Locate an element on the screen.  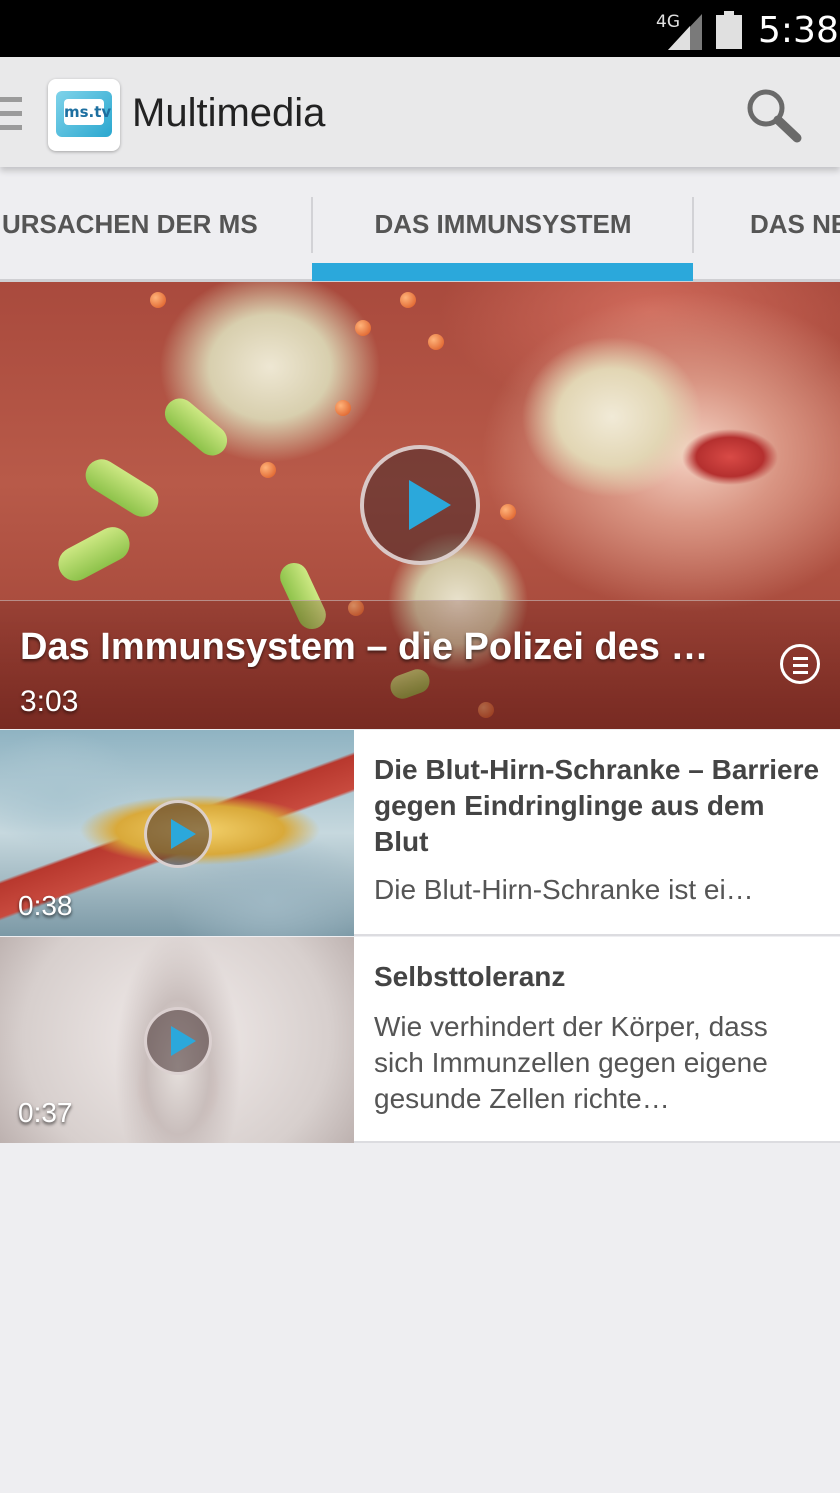
drawer-menu-icon is located at coordinates (12, 114).